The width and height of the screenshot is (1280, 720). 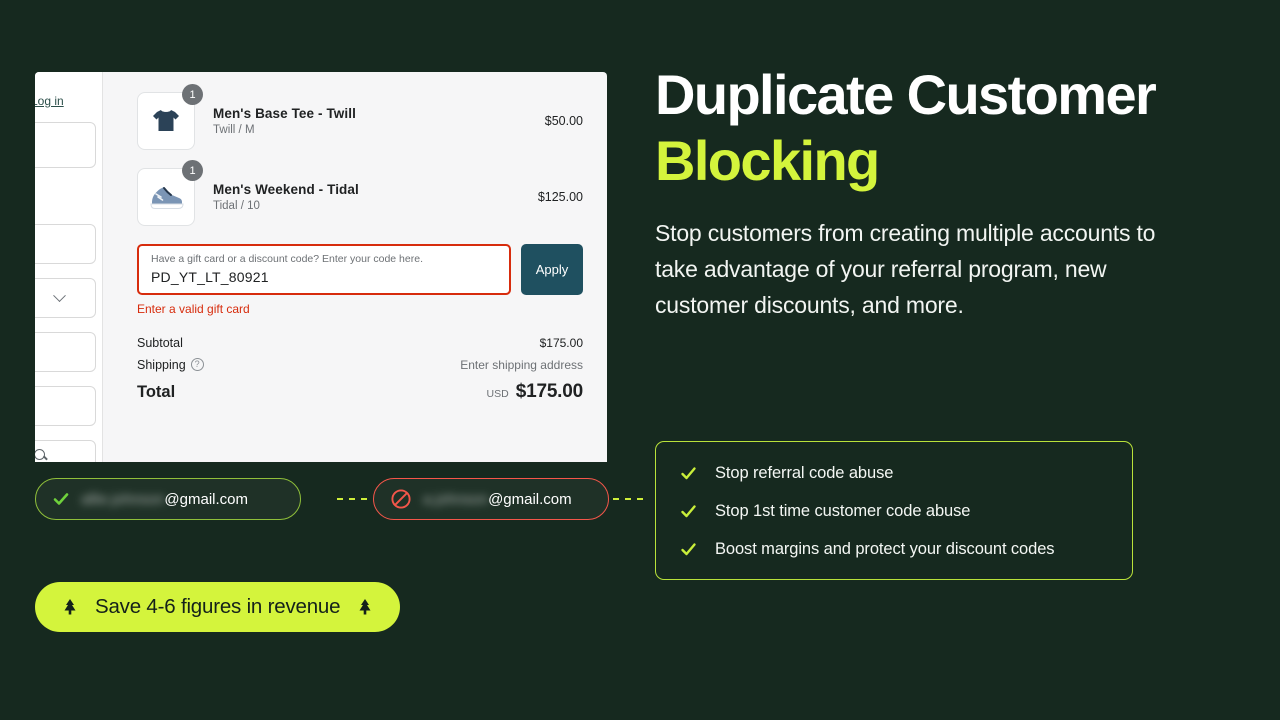 I want to click on allowed-email-text: allie.johnson@gmail.com, so click(x=164, y=499).